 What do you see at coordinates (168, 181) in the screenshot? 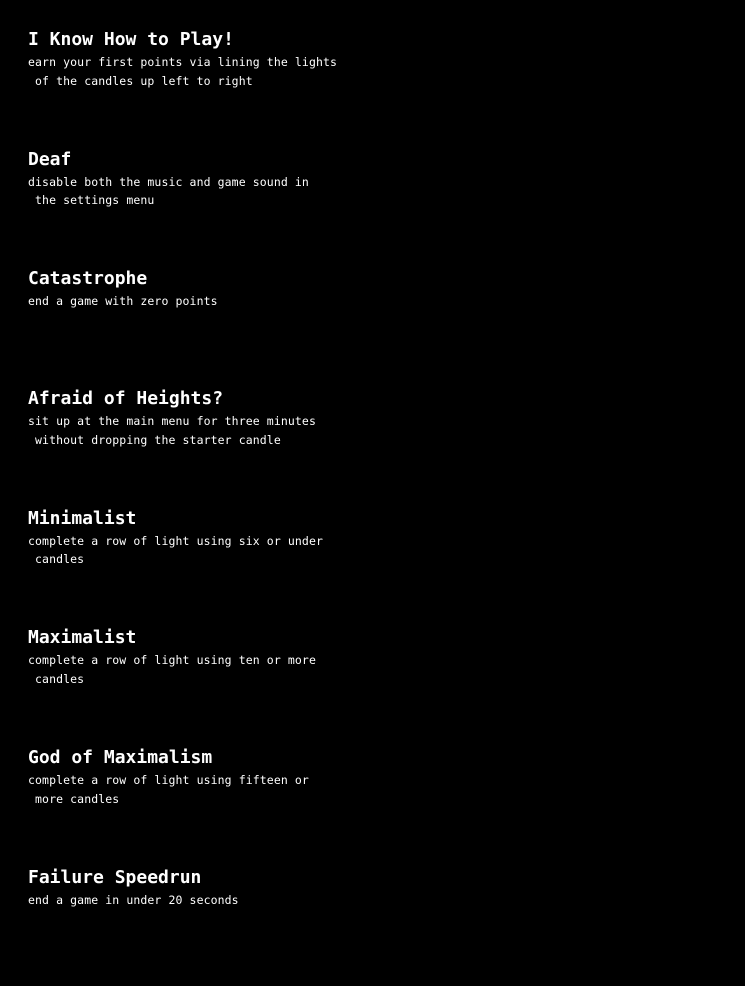
I see `description-line: disable both the music and game sound in` at bounding box center [168, 181].